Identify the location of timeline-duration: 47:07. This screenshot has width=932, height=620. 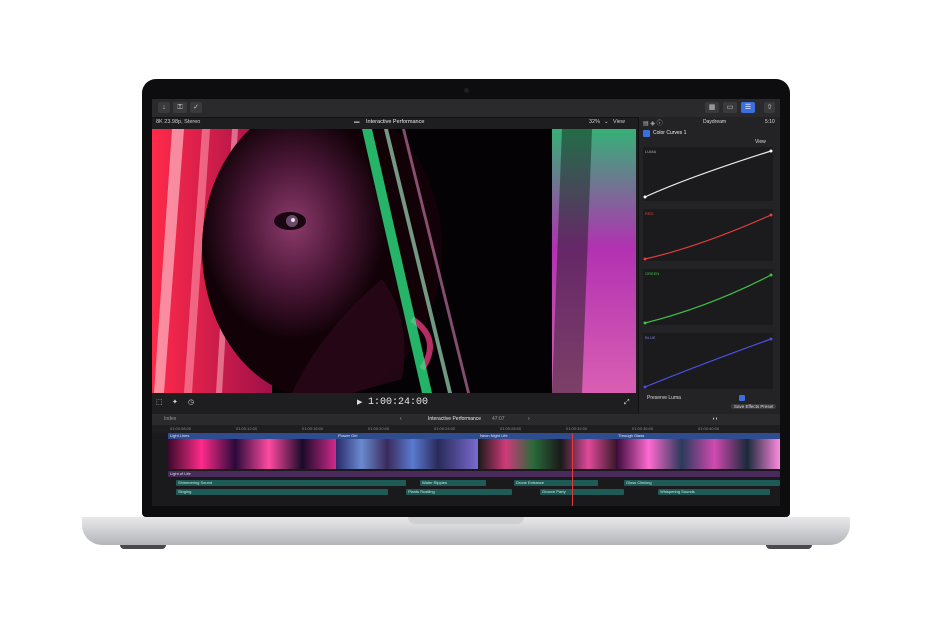
(498, 419).